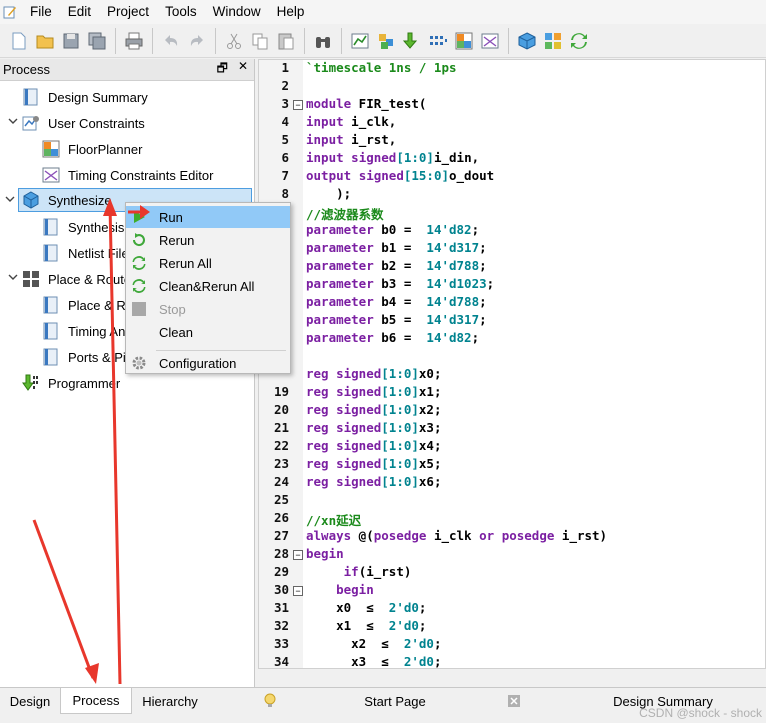  I want to click on context-menu-clean: Clean, so click(208, 332).